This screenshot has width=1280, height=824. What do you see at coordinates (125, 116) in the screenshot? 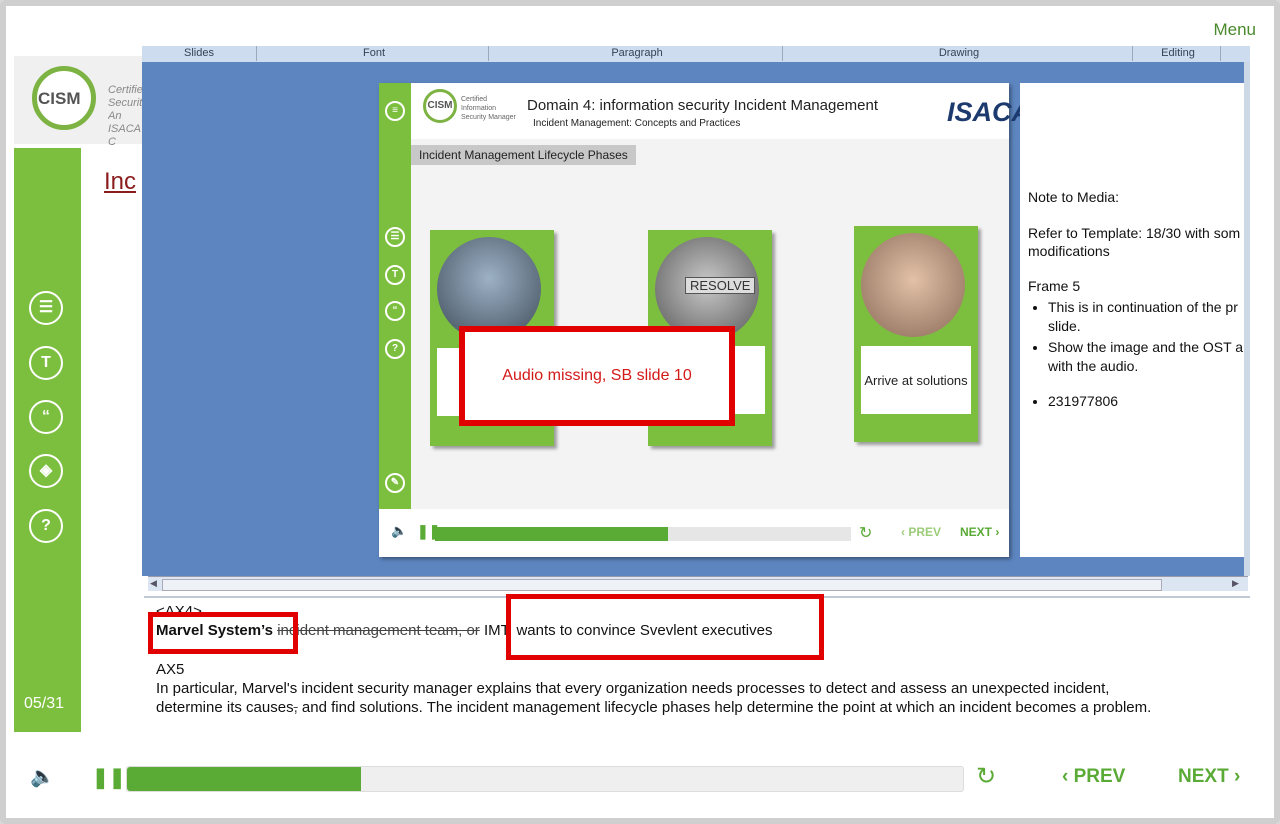
I see `logo-subtitle: Certified Security An ISACA C` at bounding box center [125, 116].